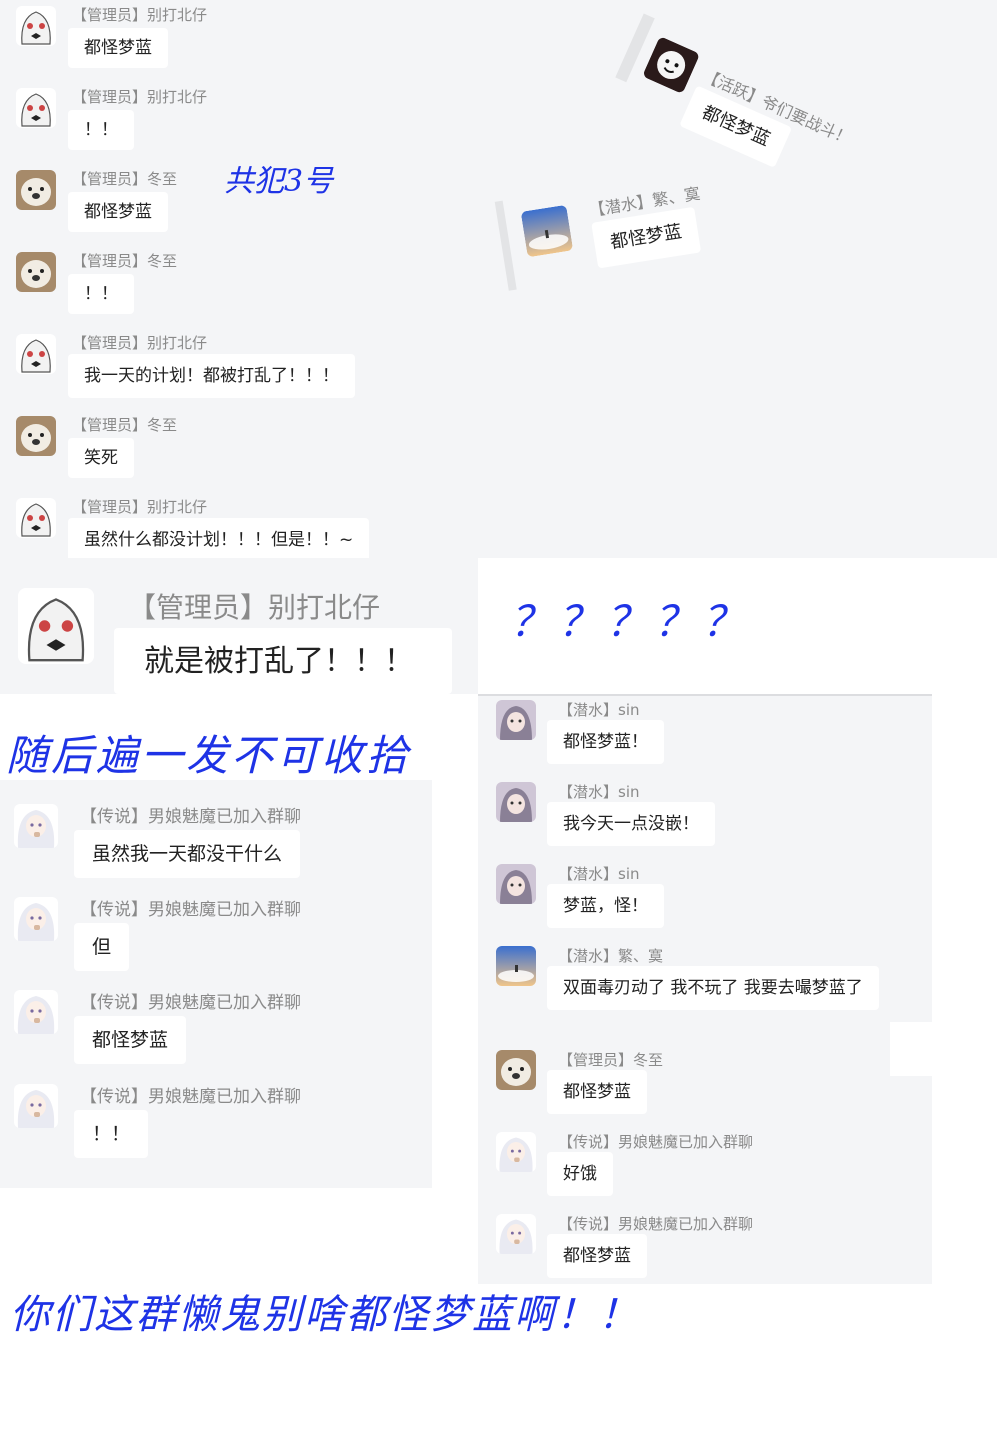 This screenshot has height=1434, width=1000. Describe the element at coordinates (187, 854) in the screenshot. I see `message-bubble: 虽然我一天都没干什么` at that location.